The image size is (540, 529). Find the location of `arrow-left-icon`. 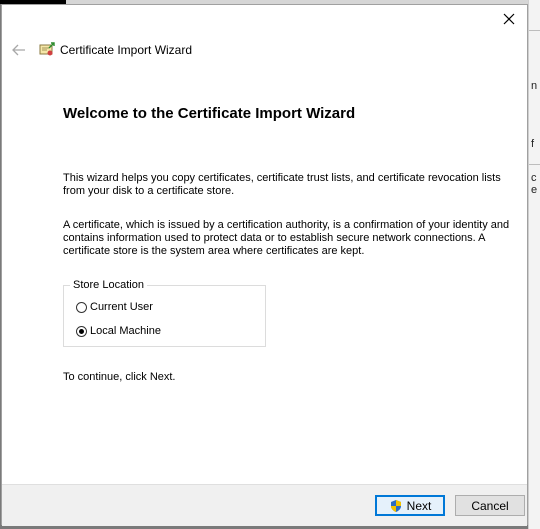

arrow-left-icon is located at coordinates (18, 50).